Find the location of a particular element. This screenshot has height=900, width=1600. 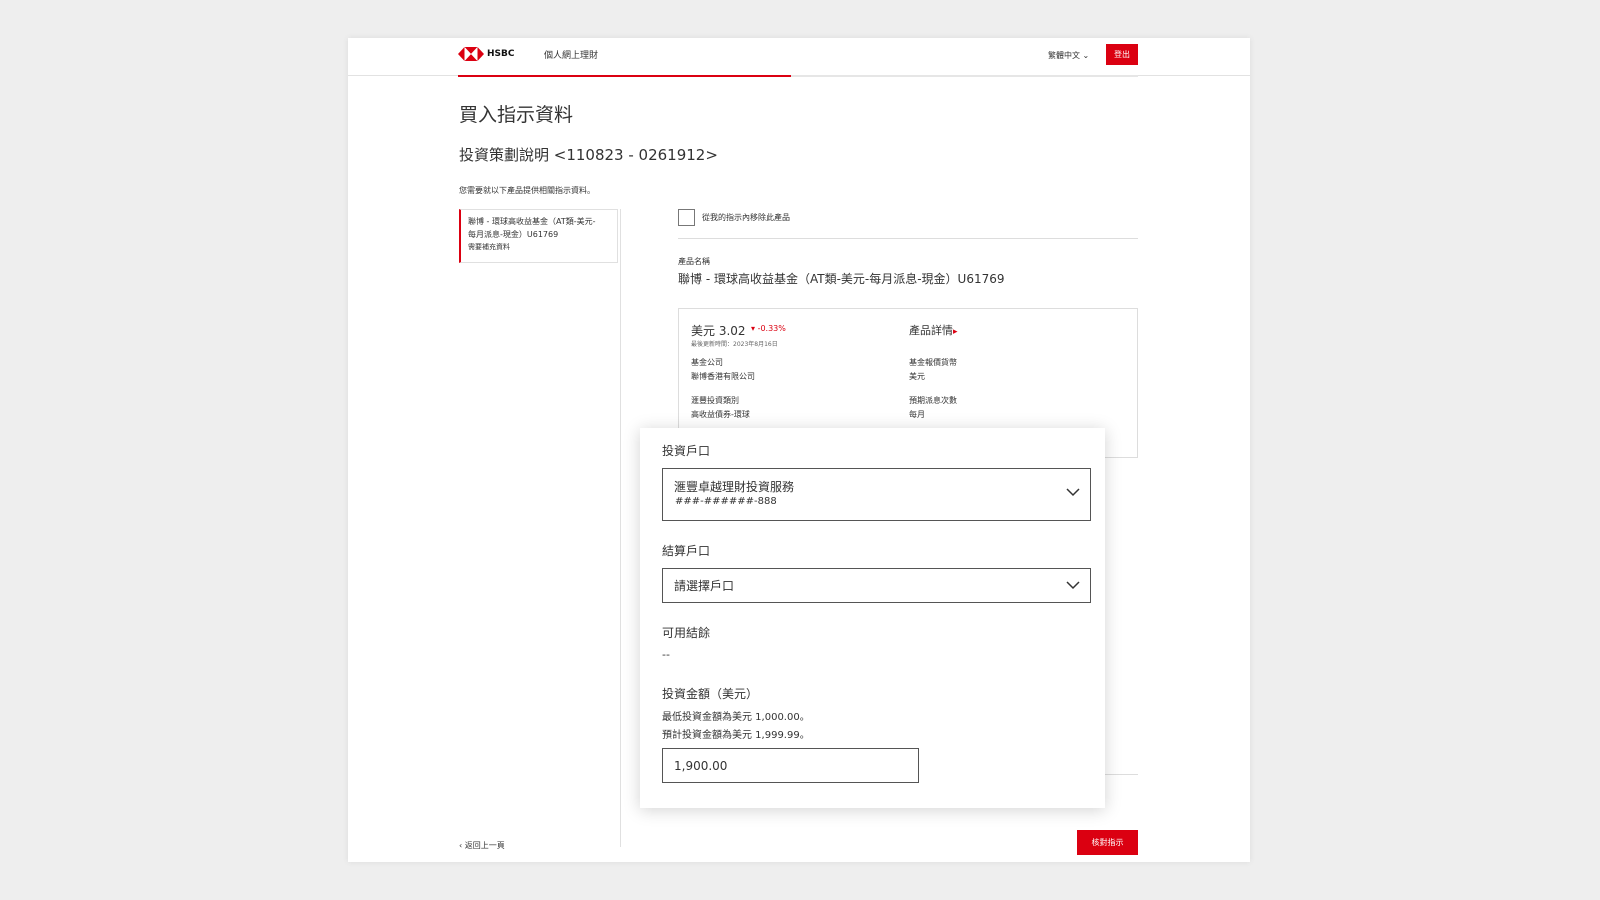

available-balance-label: 可用結餘 is located at coordinates (686, 633).